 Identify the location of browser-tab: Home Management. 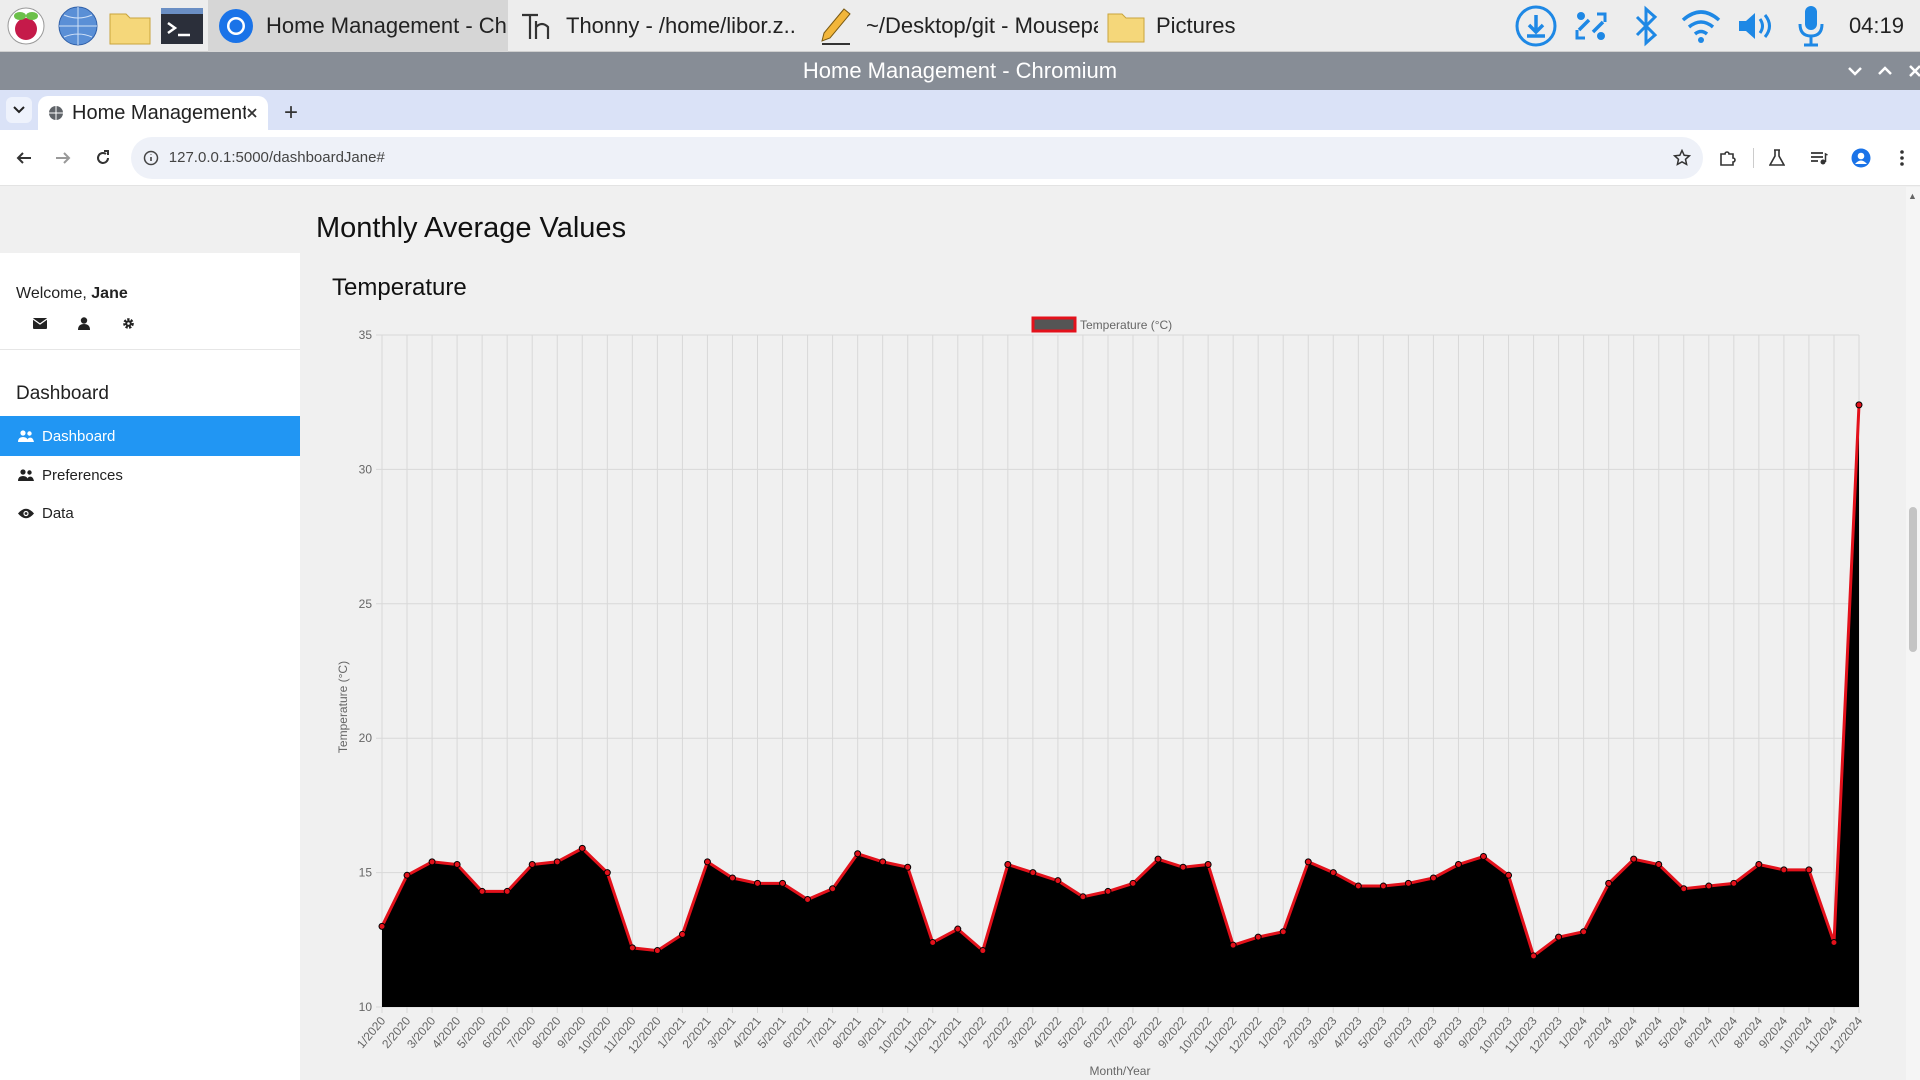
(153, 113).